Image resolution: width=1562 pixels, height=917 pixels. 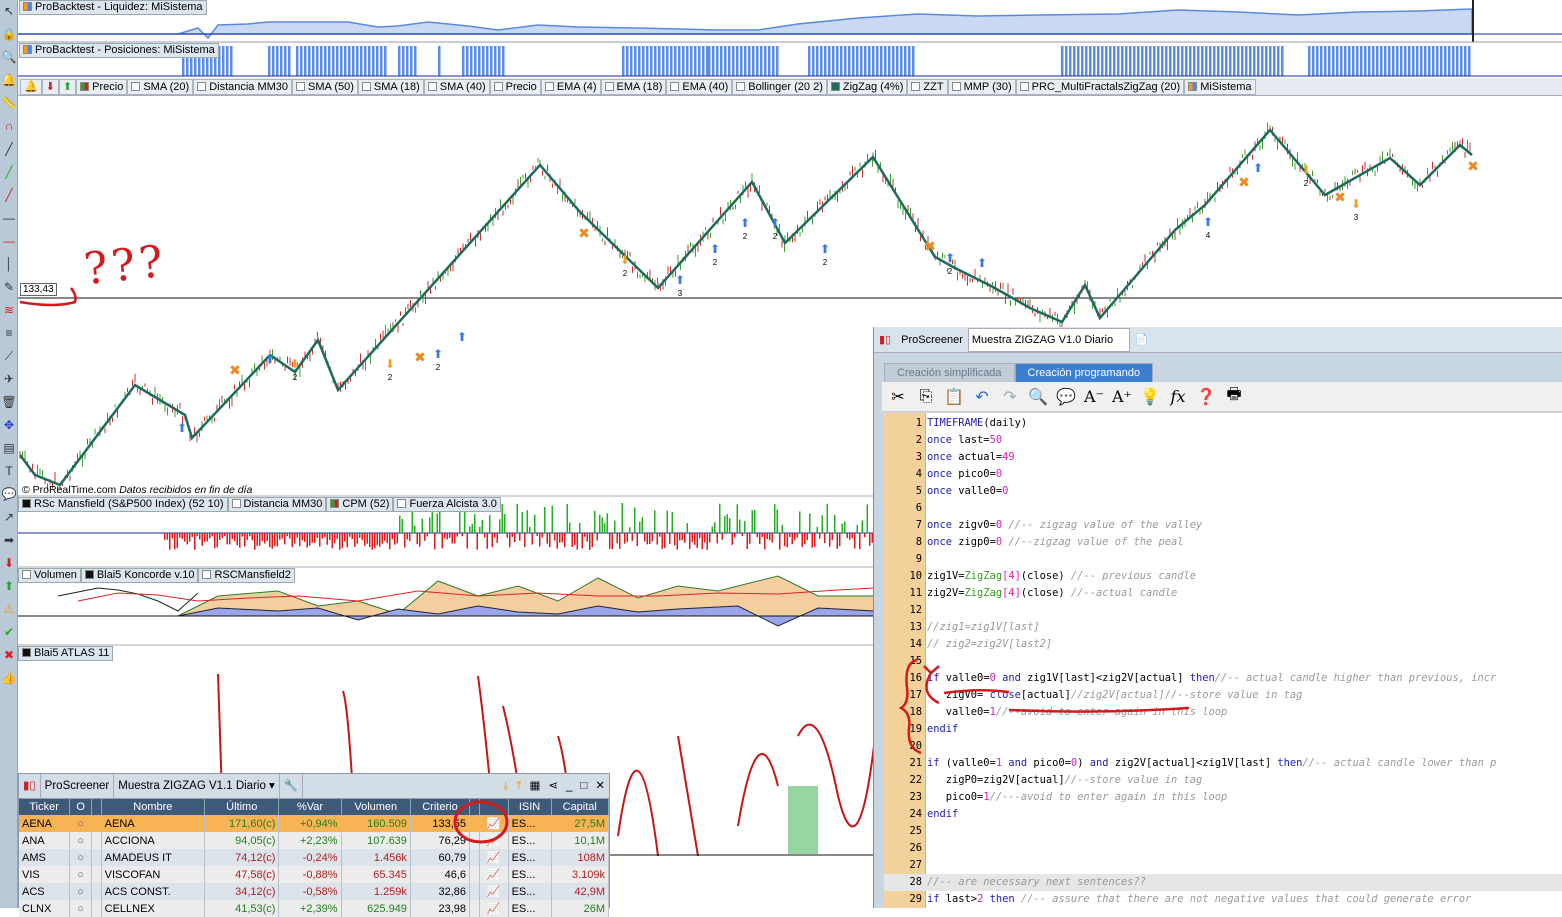 I want to click on zoom-icon: 🔍, so click(x=9, y=57).